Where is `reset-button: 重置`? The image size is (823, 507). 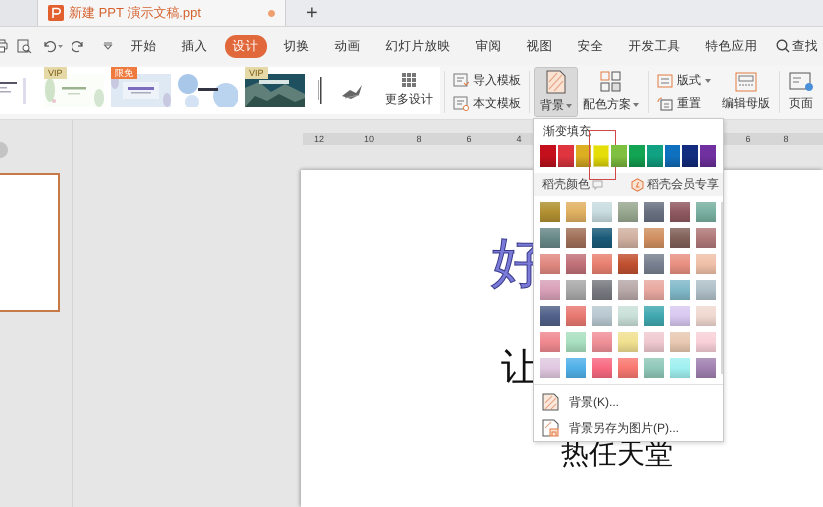 reset-button: 重置 is located at coordinates (684, 103).